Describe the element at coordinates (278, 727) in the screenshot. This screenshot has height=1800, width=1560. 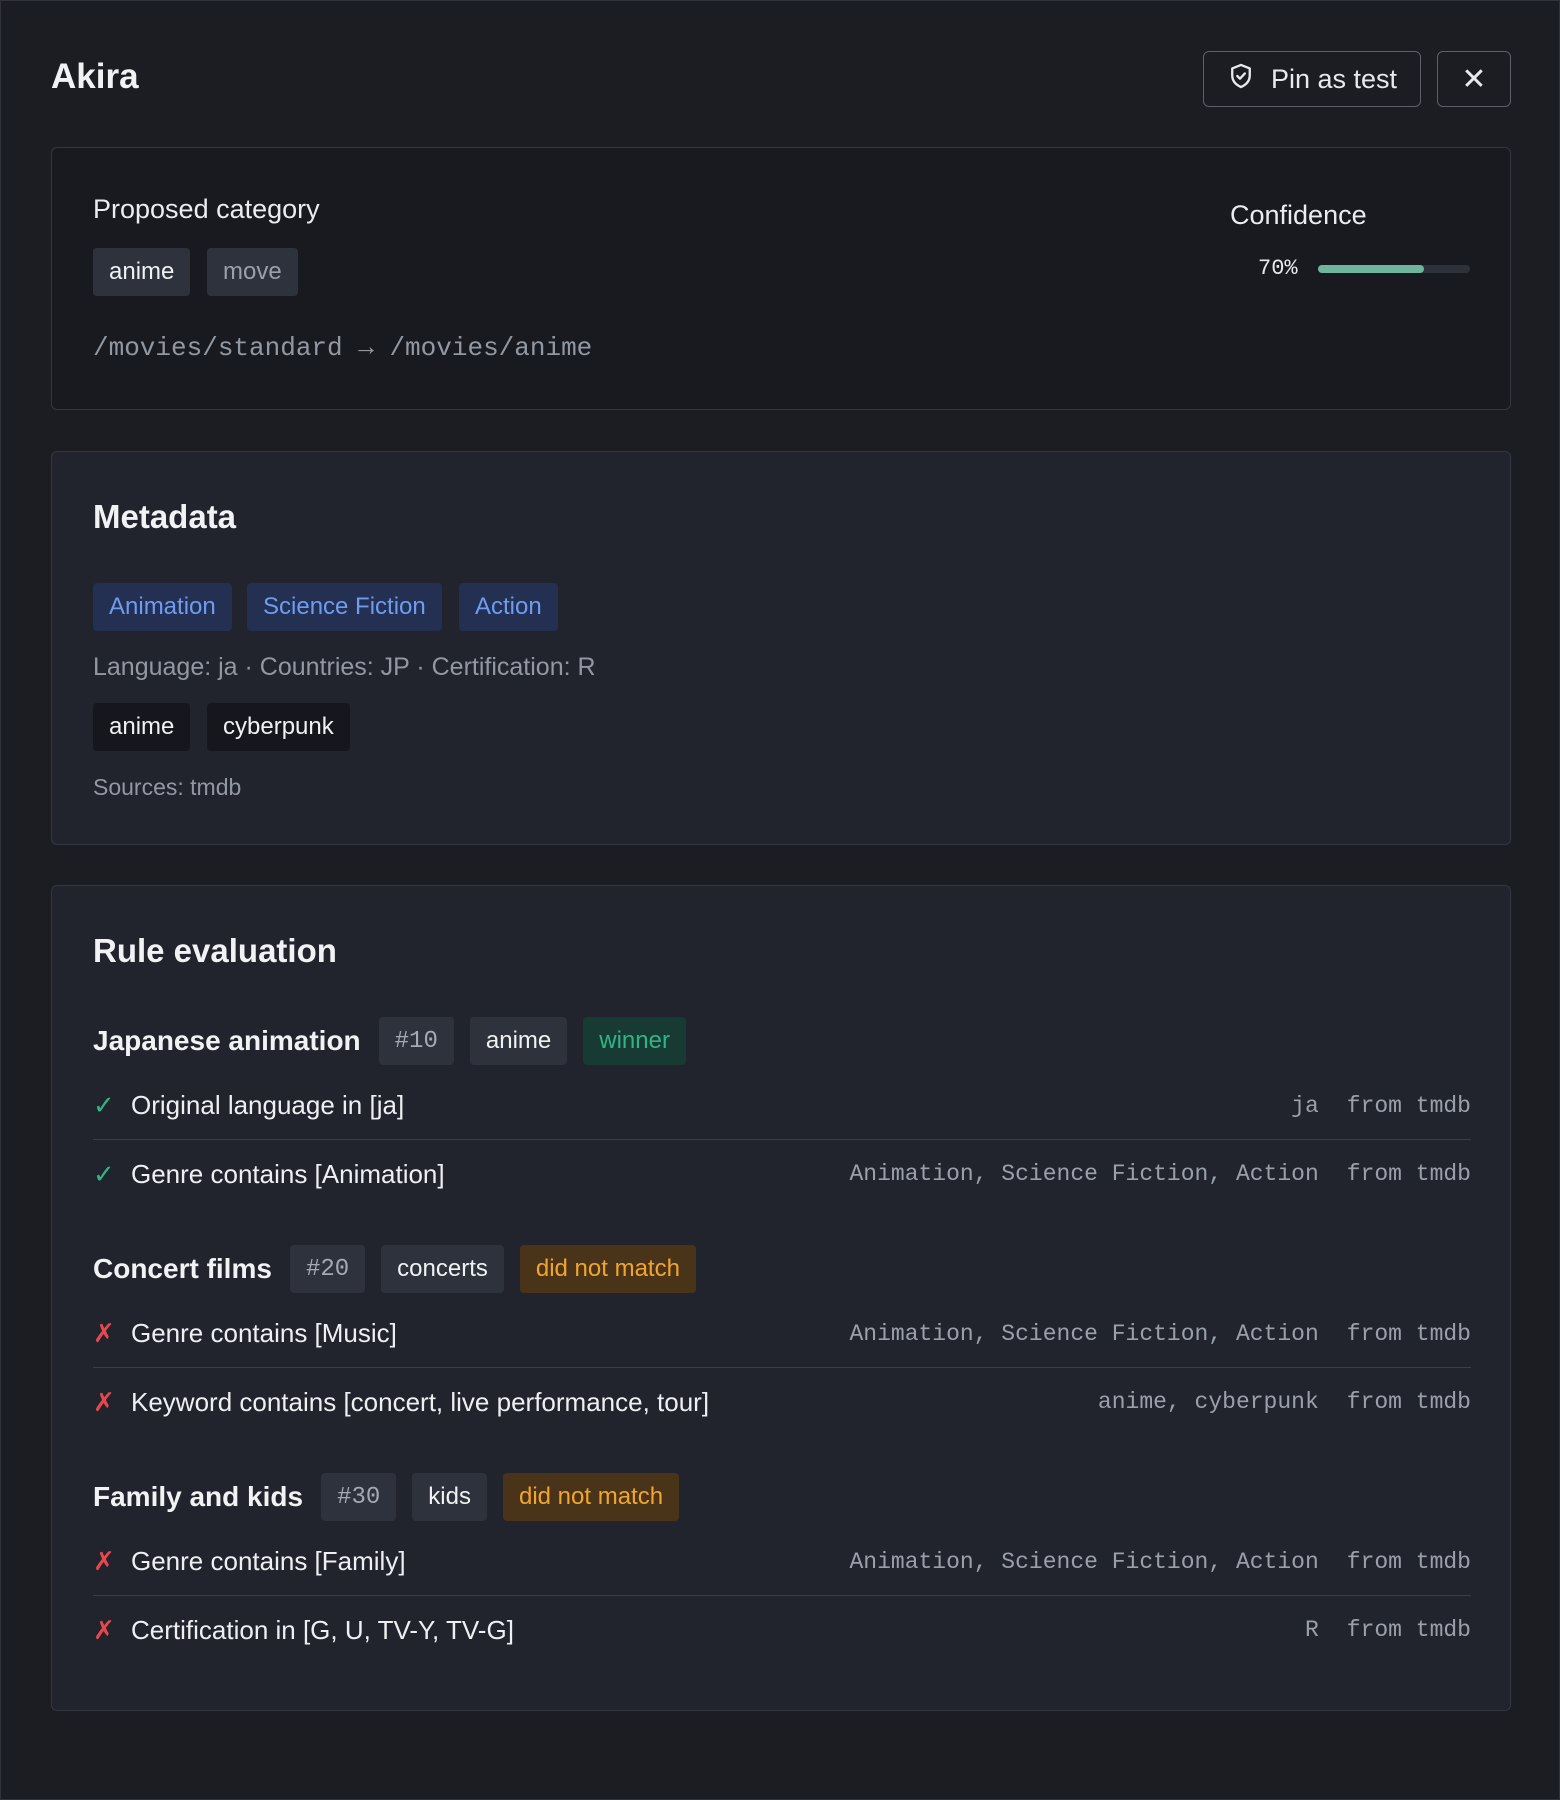
I see `keyword-chip: cyberpunk` at that location.